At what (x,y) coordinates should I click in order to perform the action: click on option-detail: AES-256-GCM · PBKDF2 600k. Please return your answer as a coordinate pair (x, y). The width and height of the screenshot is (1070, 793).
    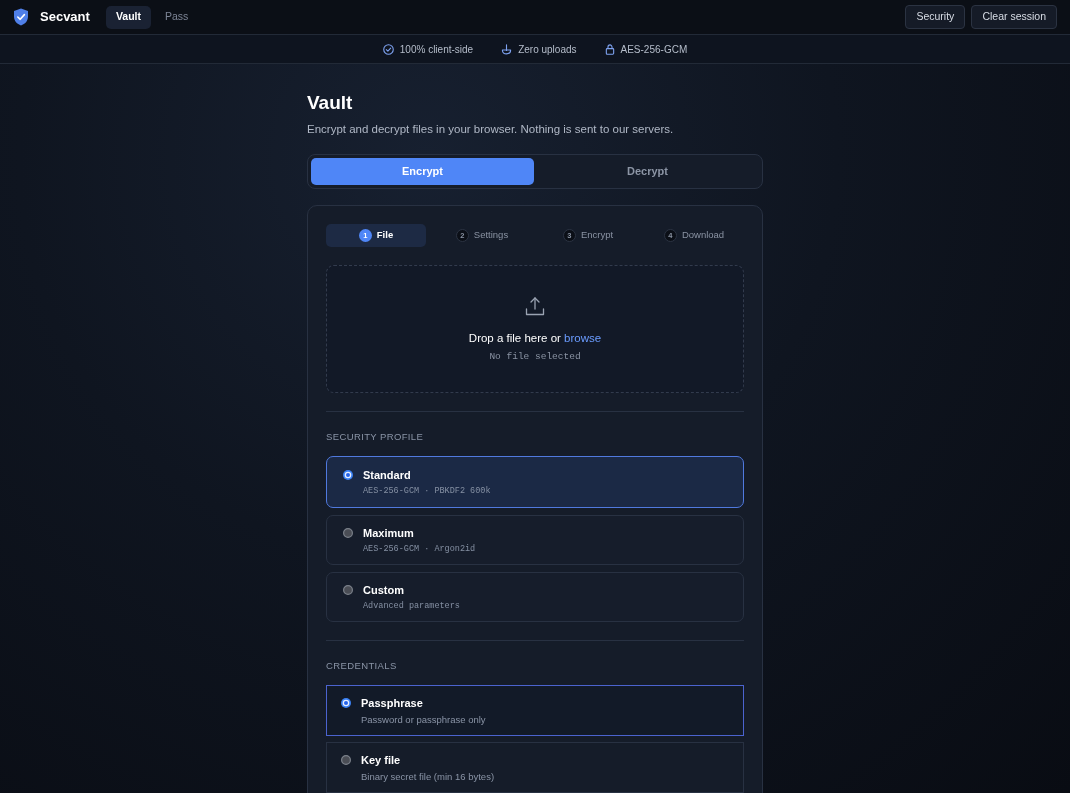
    Looking at the image, I should click on (427, 490).